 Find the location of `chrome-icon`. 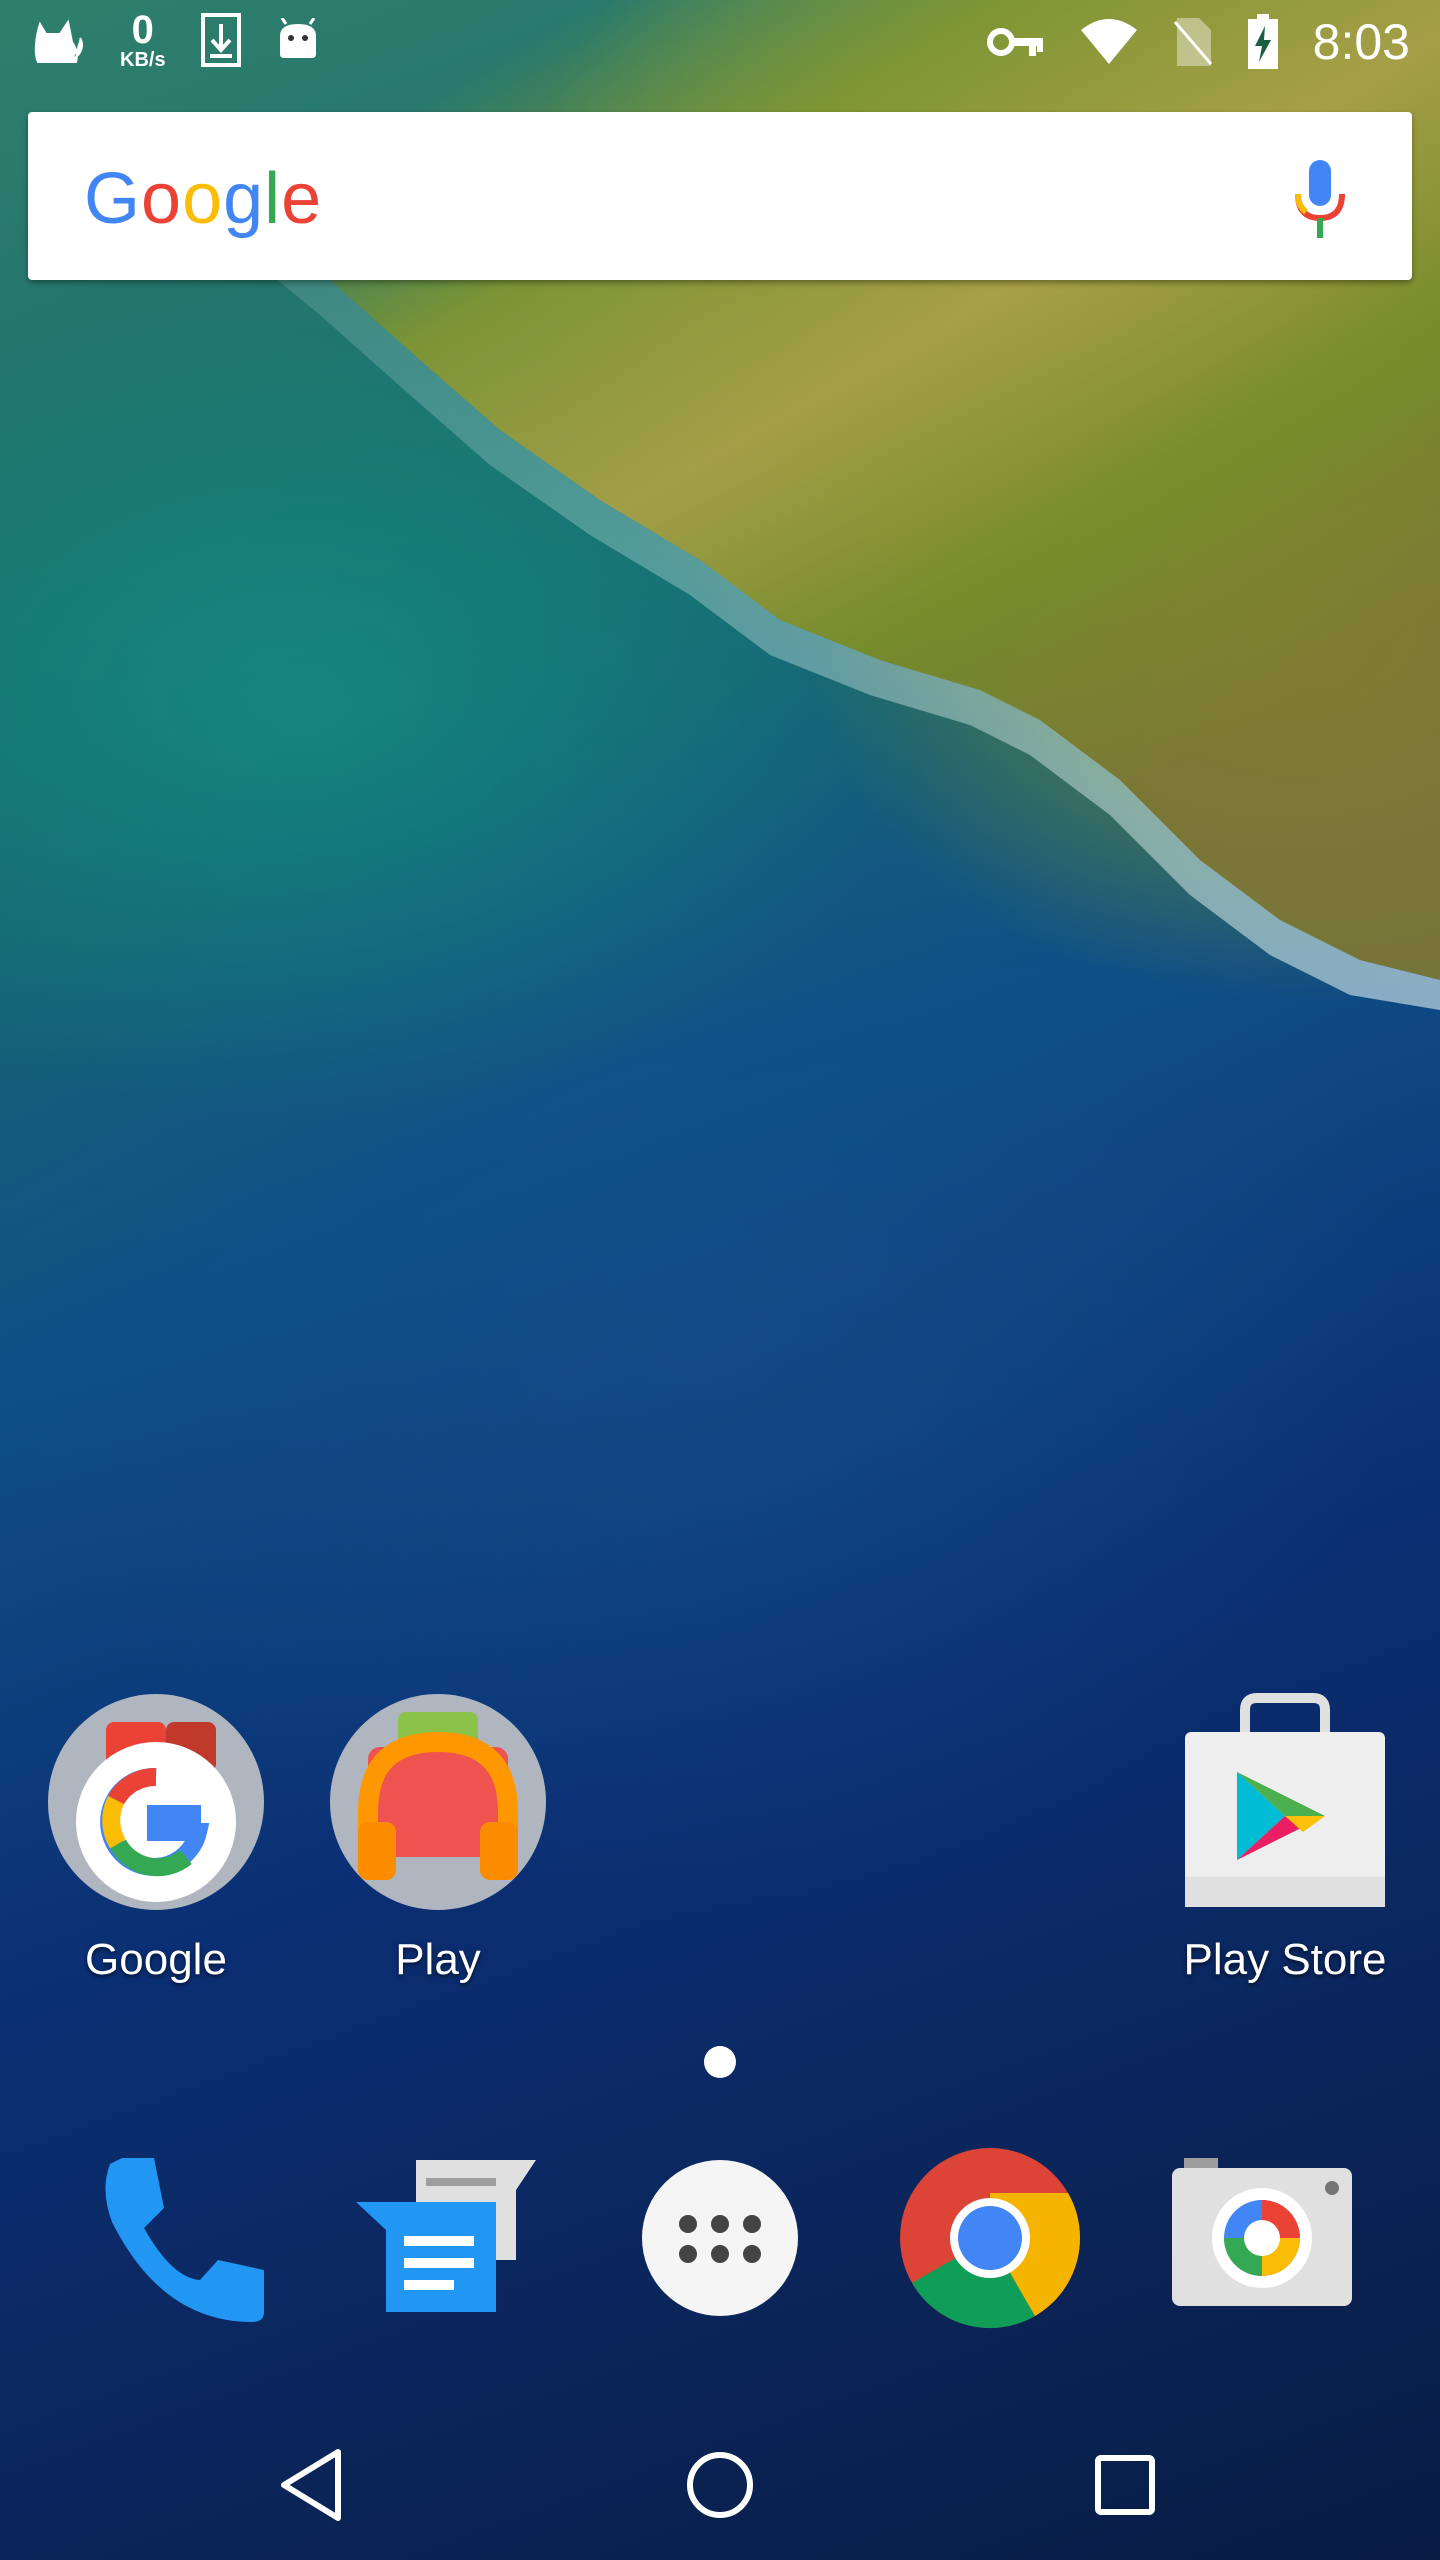

chrome-icon is located at coordinates (990, 2238).